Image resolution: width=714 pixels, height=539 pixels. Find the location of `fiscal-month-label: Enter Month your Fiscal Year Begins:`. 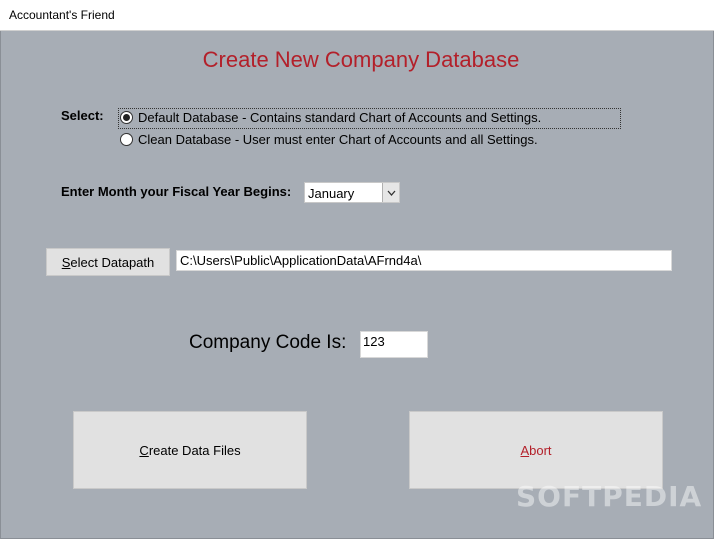

fiscal-month-label: Enter Month your Fiscal Year Begins: is located at coordinates (176, 191).